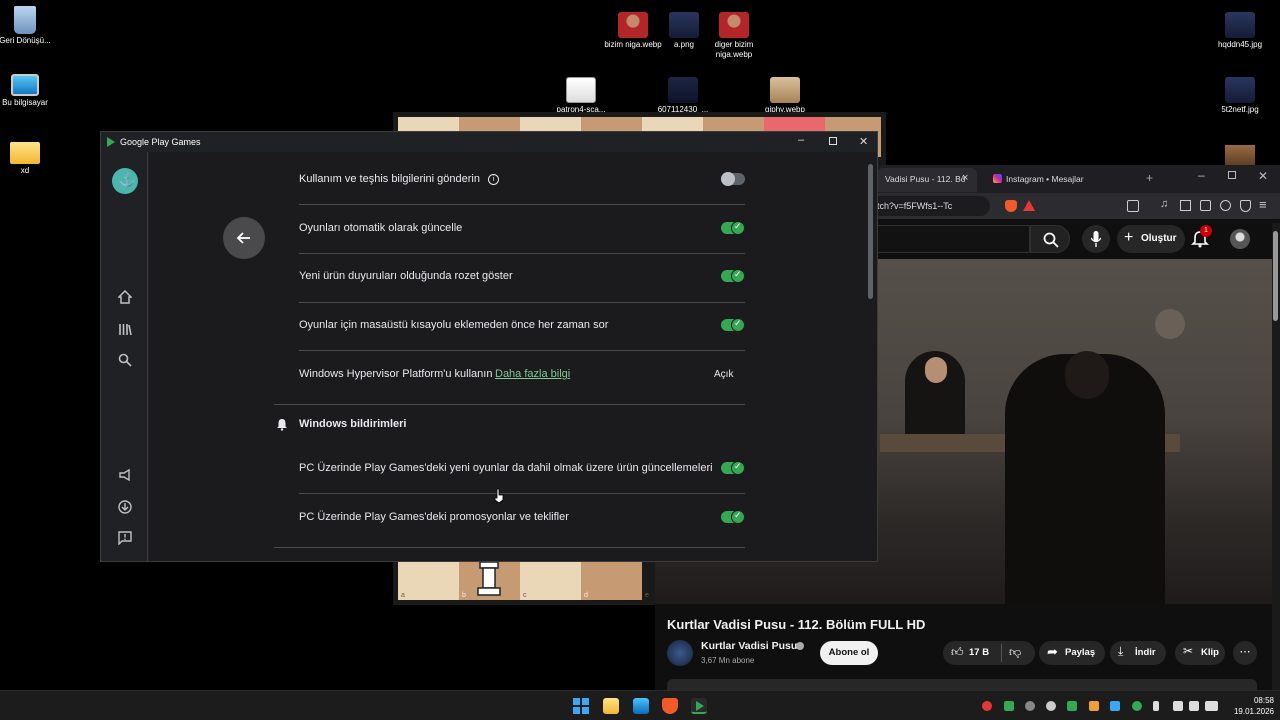 The height and width of the screenshot is (720, 1280). I want to click on play-games-taskbar-icon, so click(699, 706).